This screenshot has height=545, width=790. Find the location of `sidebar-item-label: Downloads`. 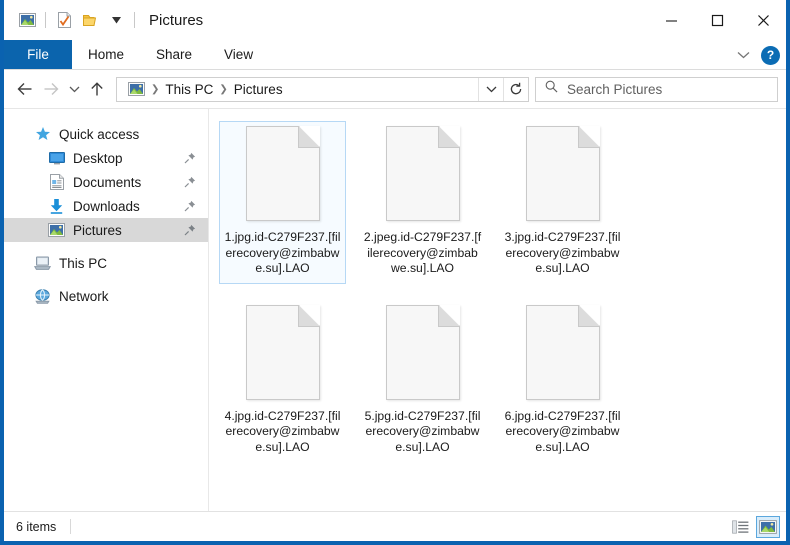

sidebar-item-label: Downloads is located at coordinates (106, 206).